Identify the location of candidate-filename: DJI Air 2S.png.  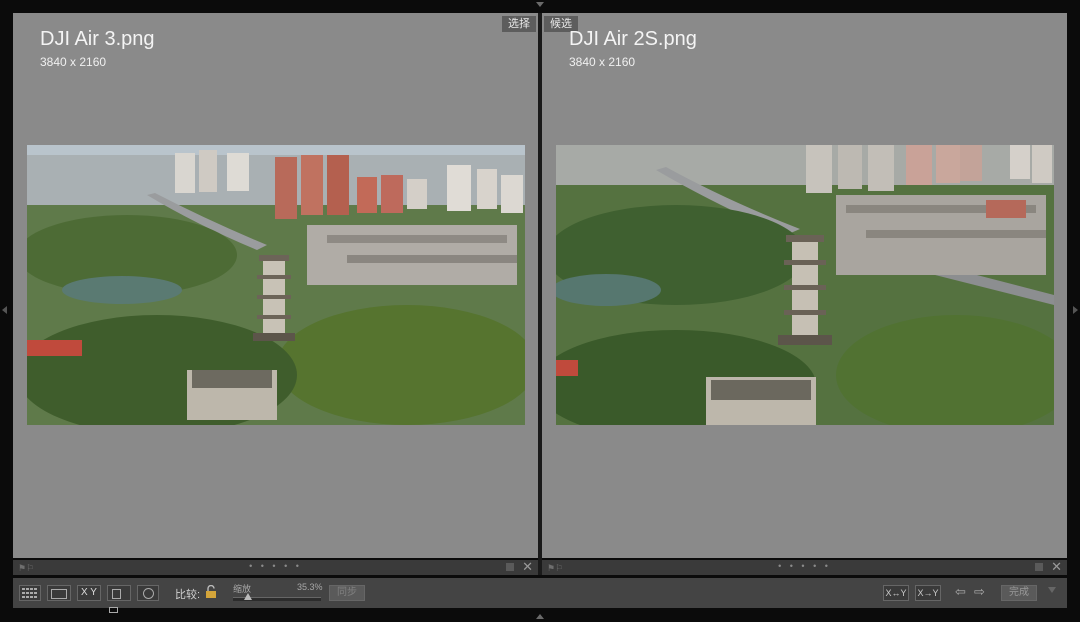
(633, 39).